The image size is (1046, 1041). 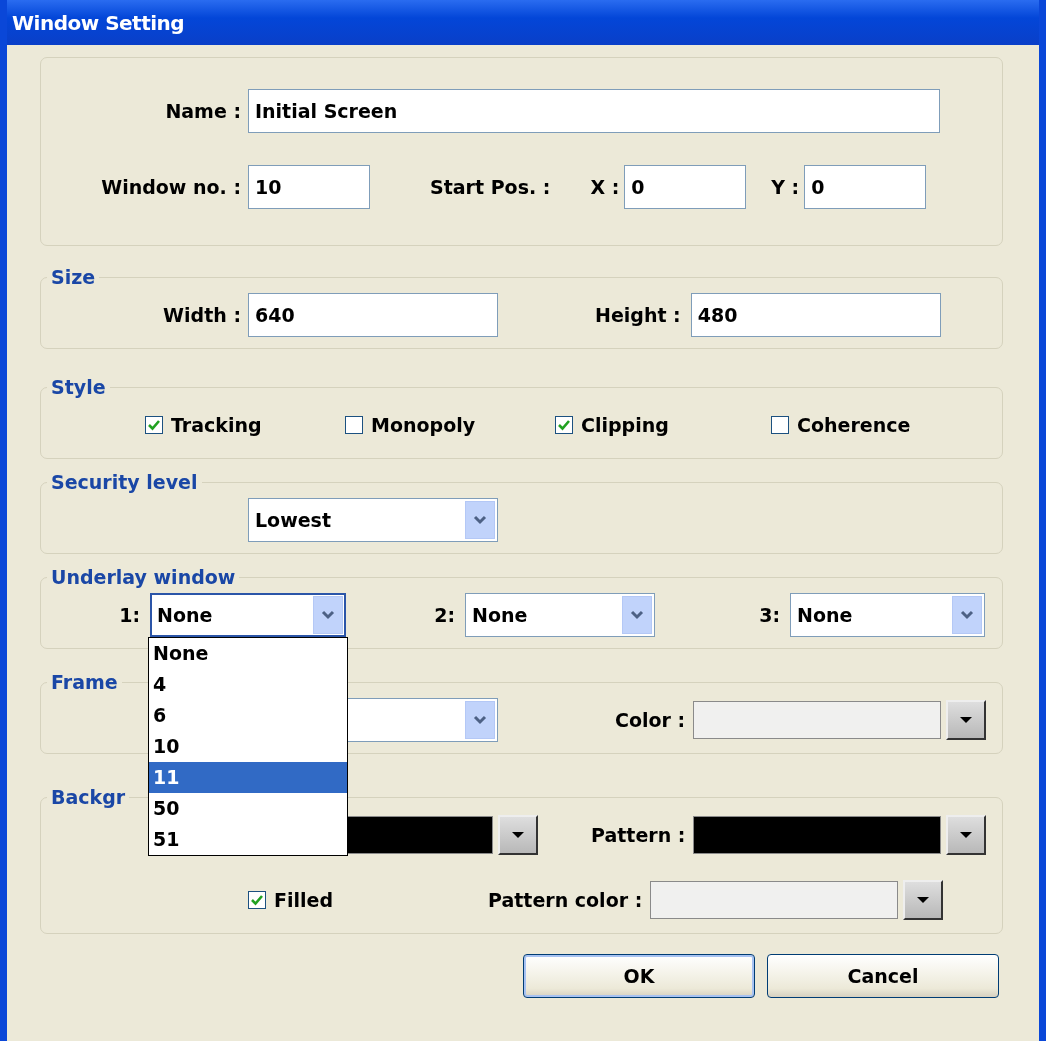 What do you see at coordinates (373, 520) in the screenshot?
I see `security-dropdown: Lowest` at bounding box center [373, 520].